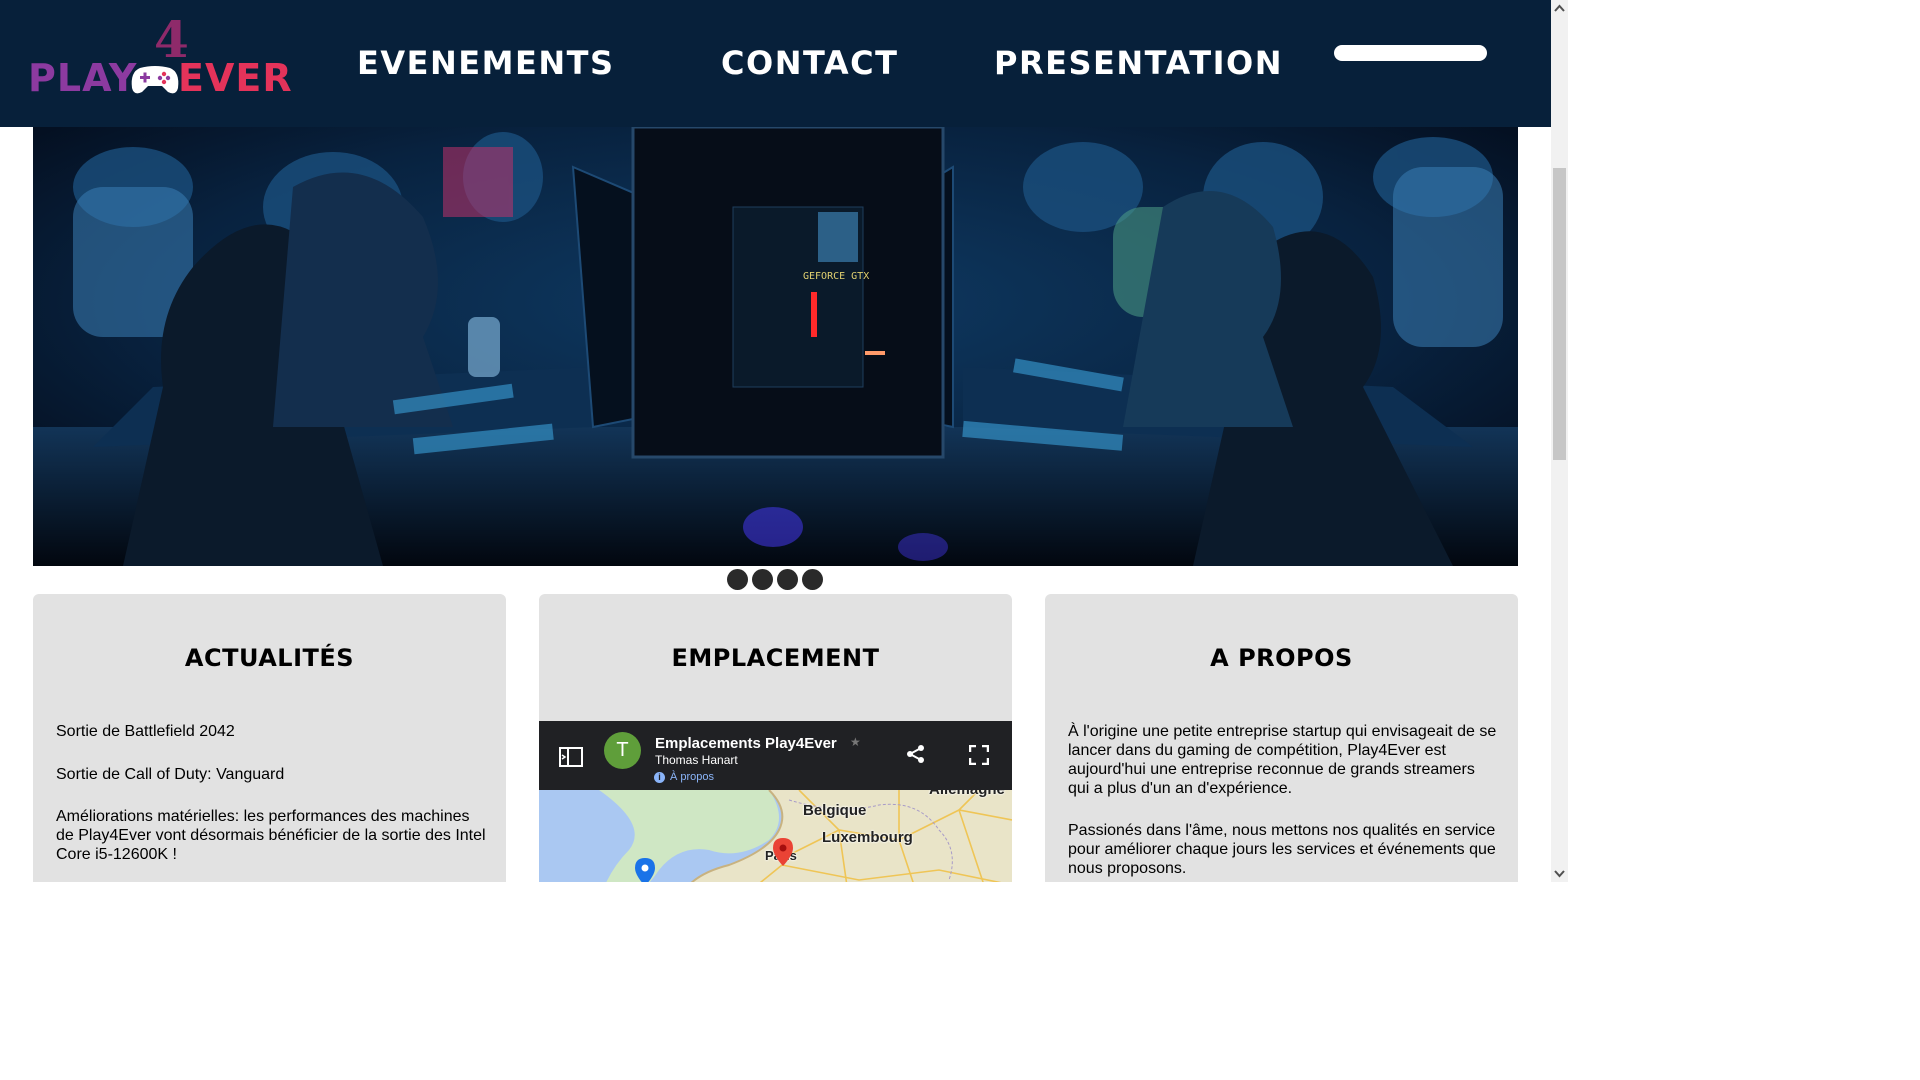 The height and width of the screenshot is (1080, 1920). I want to click on svg-text: GEFORCE GTX, so click(836, 276).